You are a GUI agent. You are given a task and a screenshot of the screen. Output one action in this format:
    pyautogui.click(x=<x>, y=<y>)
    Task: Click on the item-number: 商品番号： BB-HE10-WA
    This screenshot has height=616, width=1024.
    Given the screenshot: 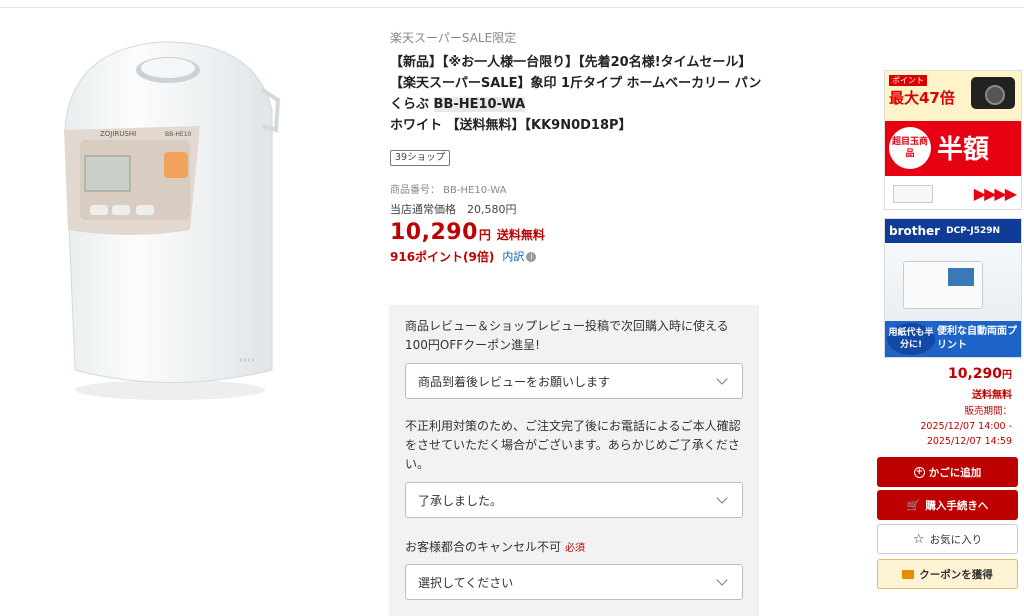 What is the action you would take?
    pyautogui.click(x=448, y=190)
    